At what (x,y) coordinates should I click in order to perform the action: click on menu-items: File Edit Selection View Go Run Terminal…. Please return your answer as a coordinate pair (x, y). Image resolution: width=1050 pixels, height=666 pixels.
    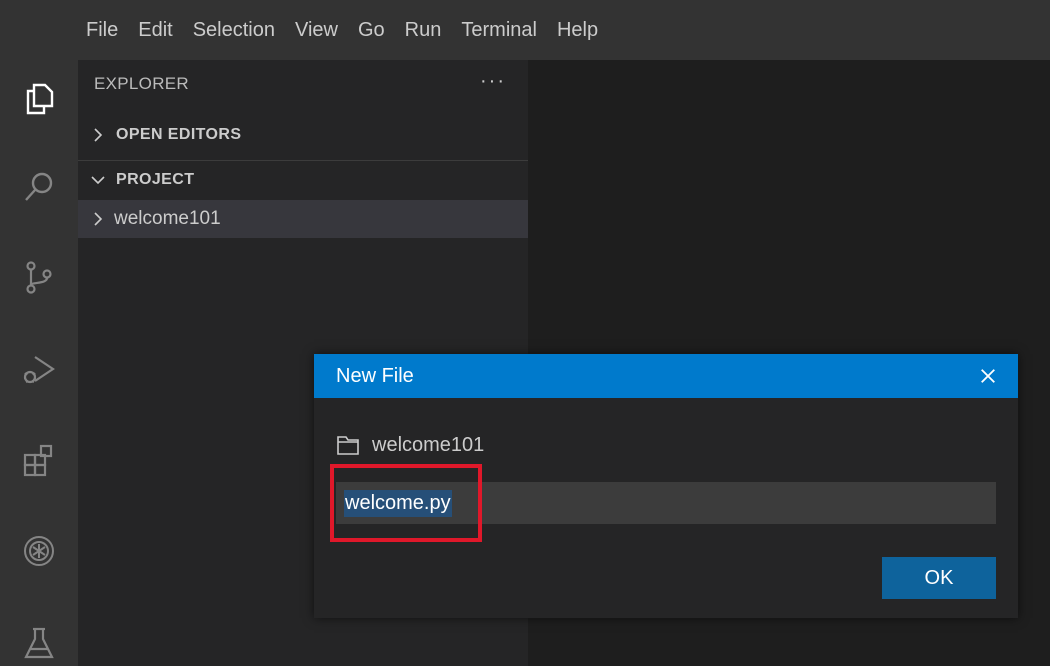
    Looking at the image, I should click on (342, 30).